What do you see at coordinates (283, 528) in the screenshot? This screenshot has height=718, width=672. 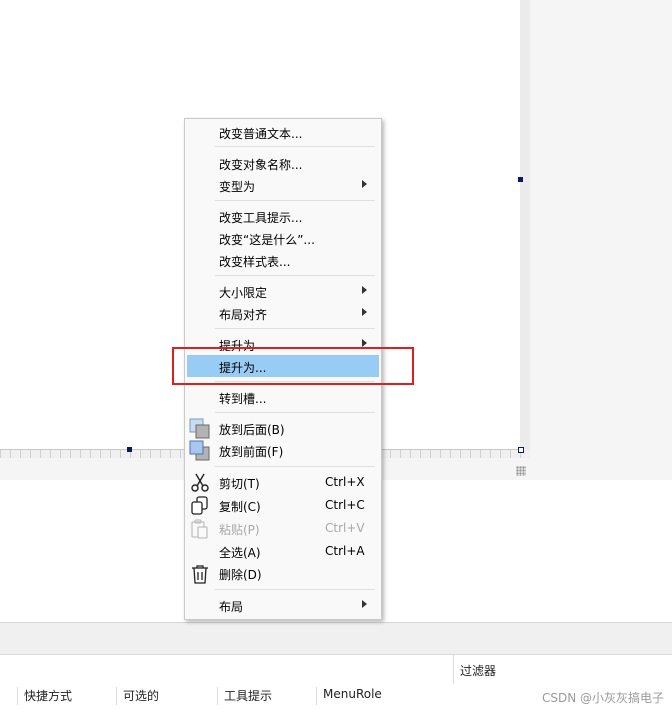 I see `menu-item-paste: 粘贴(P) Ctrl+V` at bounding box center [283, 528].